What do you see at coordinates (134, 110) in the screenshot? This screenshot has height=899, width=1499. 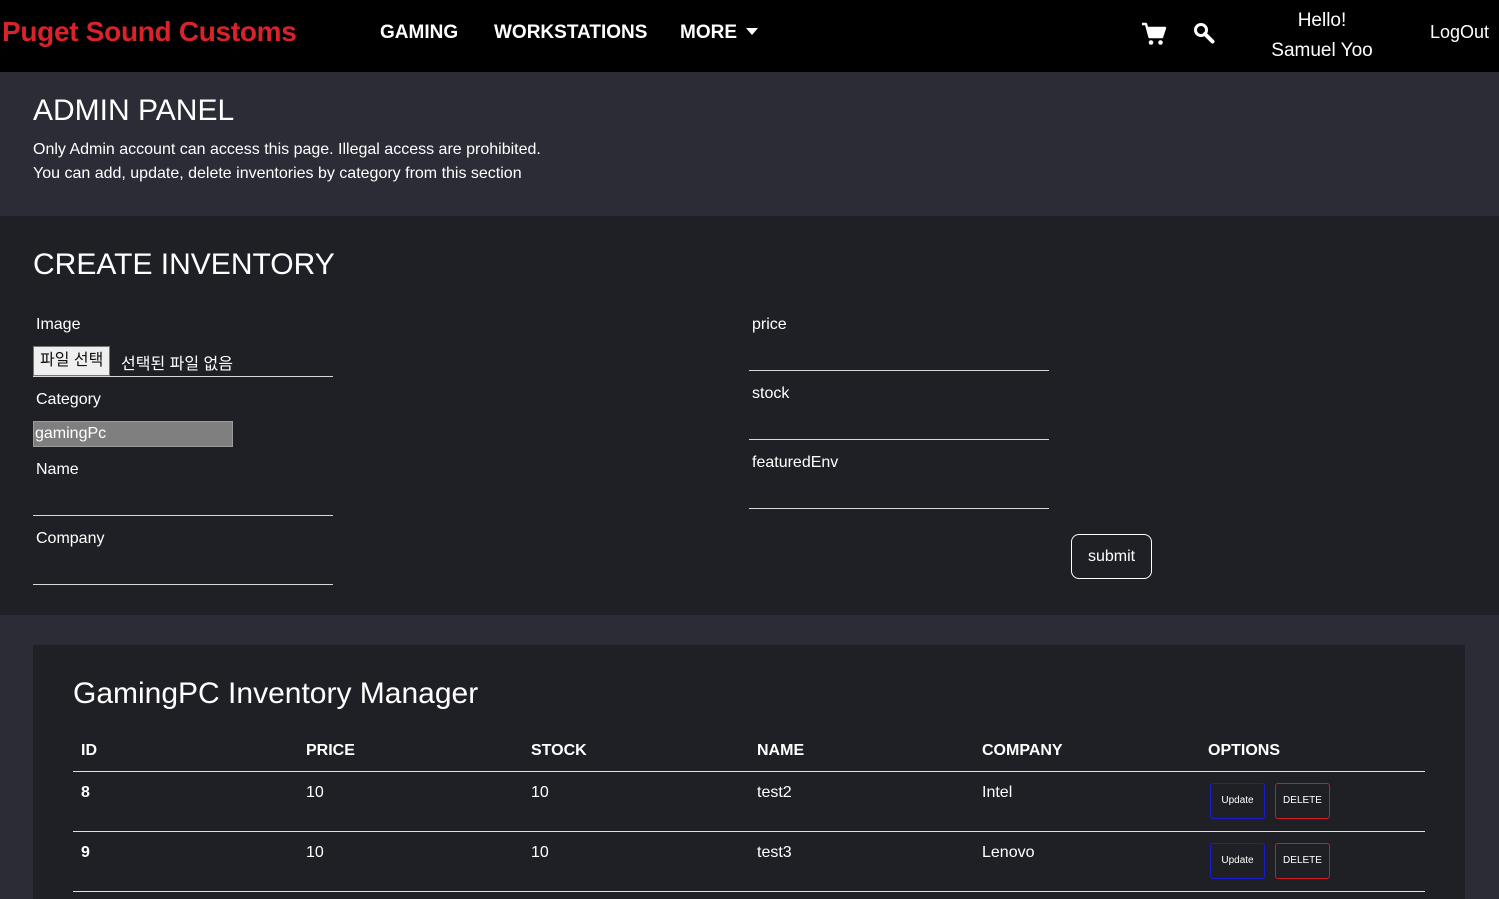 I see `admin-panel-title: ADMIN PANEL` at bounding box center [134, 110].